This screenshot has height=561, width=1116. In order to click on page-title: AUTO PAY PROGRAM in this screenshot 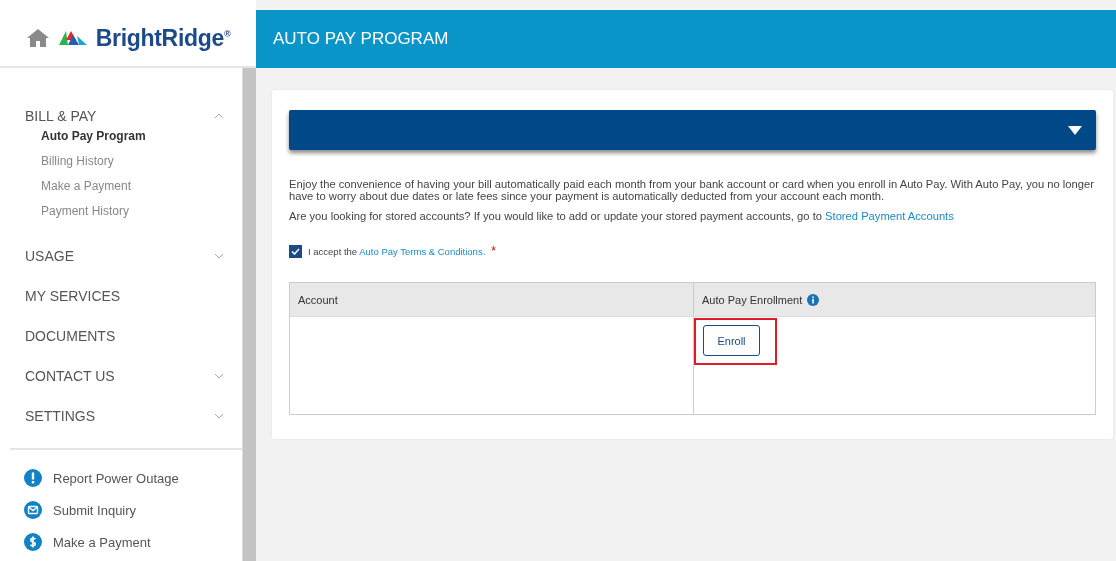, I will do `click(361, 39)`.